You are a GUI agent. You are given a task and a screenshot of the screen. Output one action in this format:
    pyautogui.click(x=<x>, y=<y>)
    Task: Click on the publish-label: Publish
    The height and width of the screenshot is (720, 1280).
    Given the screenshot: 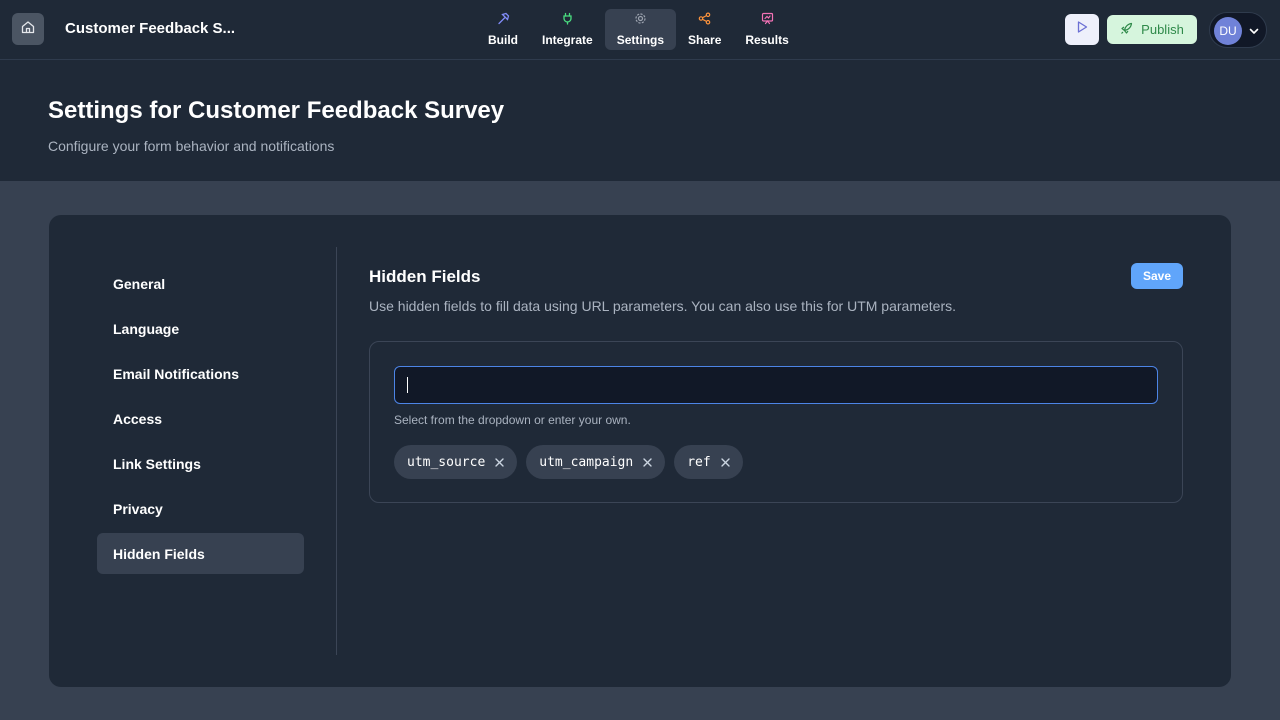 What is the action you would take?
    pyautogui.click(x=1162, y=29)
    